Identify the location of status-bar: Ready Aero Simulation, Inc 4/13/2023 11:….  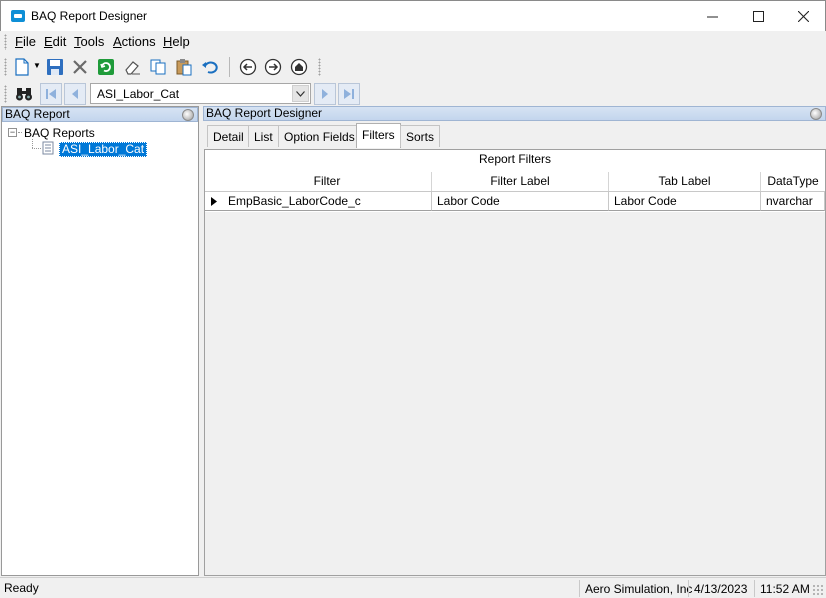
(413, 587).